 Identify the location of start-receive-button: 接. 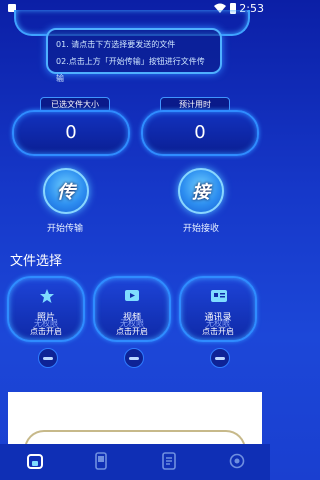
(201, 191).